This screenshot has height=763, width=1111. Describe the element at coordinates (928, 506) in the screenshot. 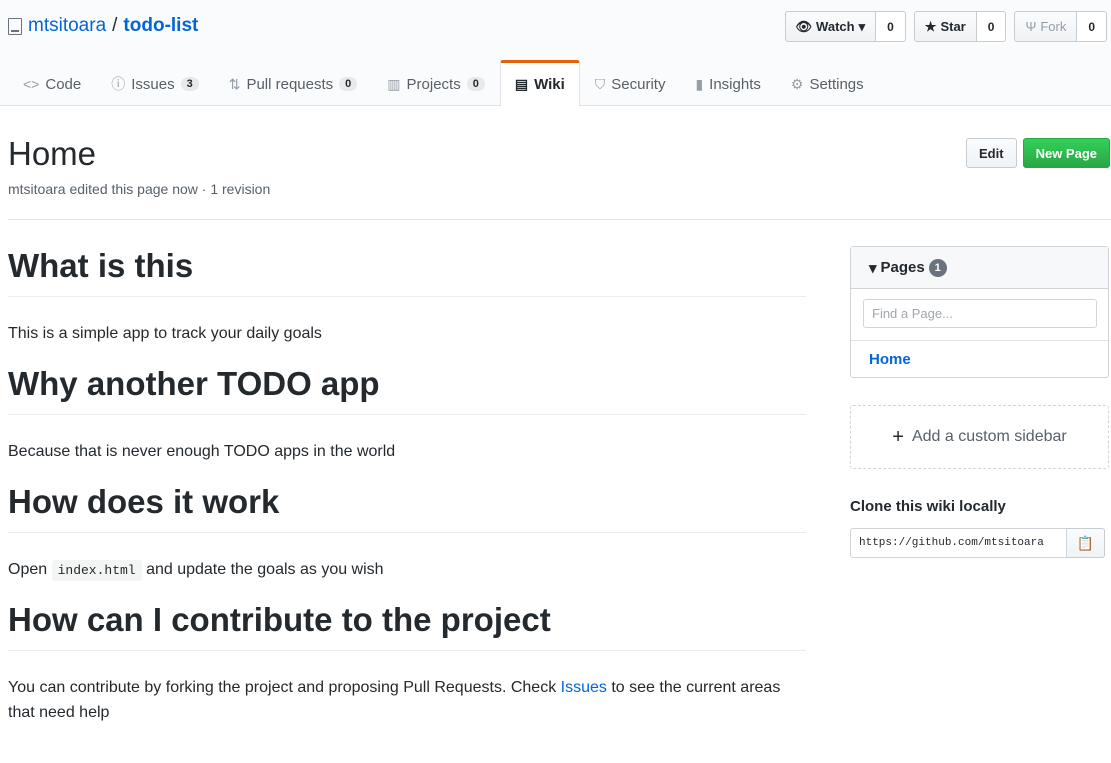

I see `clone-wiki-title: Clone this wiki locally` at that location.